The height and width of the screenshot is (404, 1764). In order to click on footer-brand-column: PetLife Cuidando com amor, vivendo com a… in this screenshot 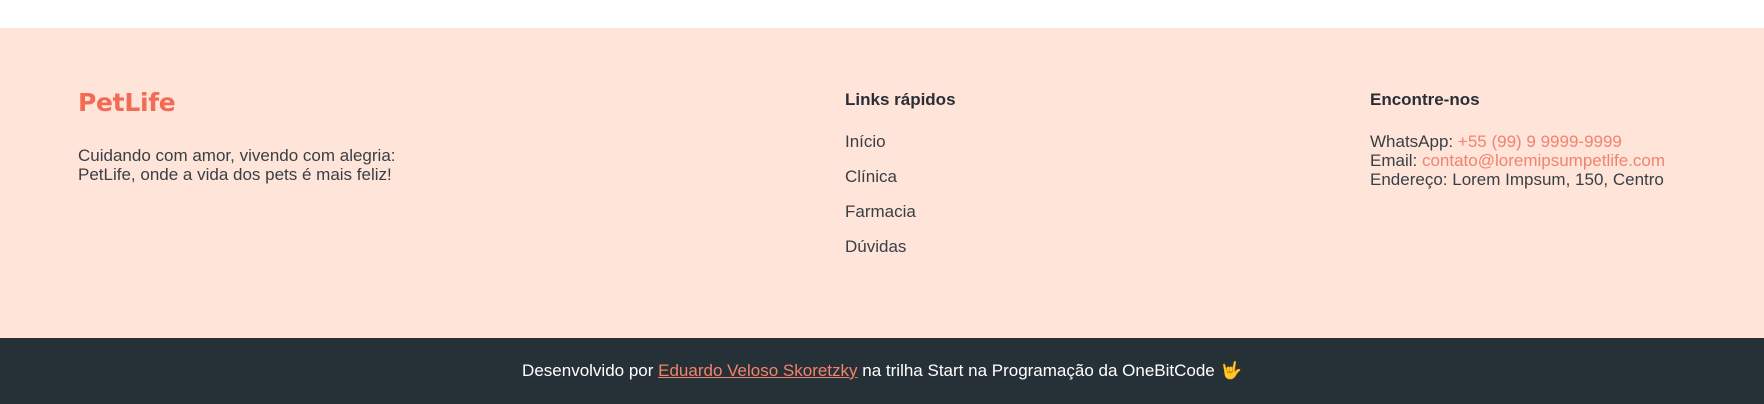, I will do `click(288, 136)`.